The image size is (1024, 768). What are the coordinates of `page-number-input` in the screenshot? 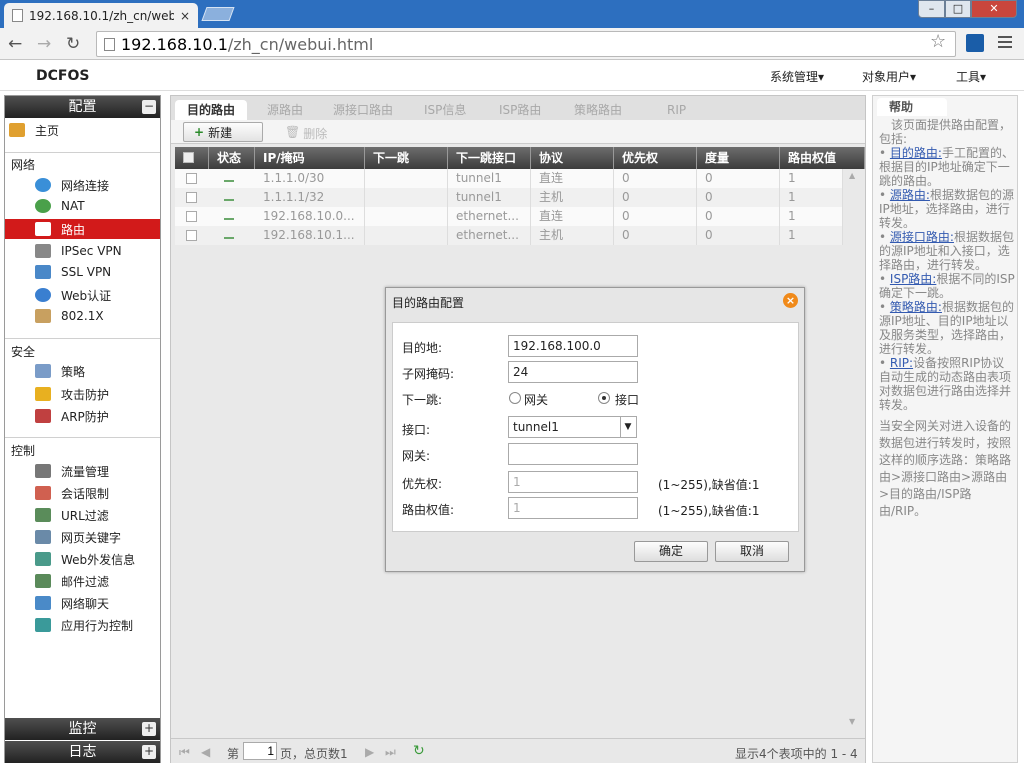 It's located at (260, 751).